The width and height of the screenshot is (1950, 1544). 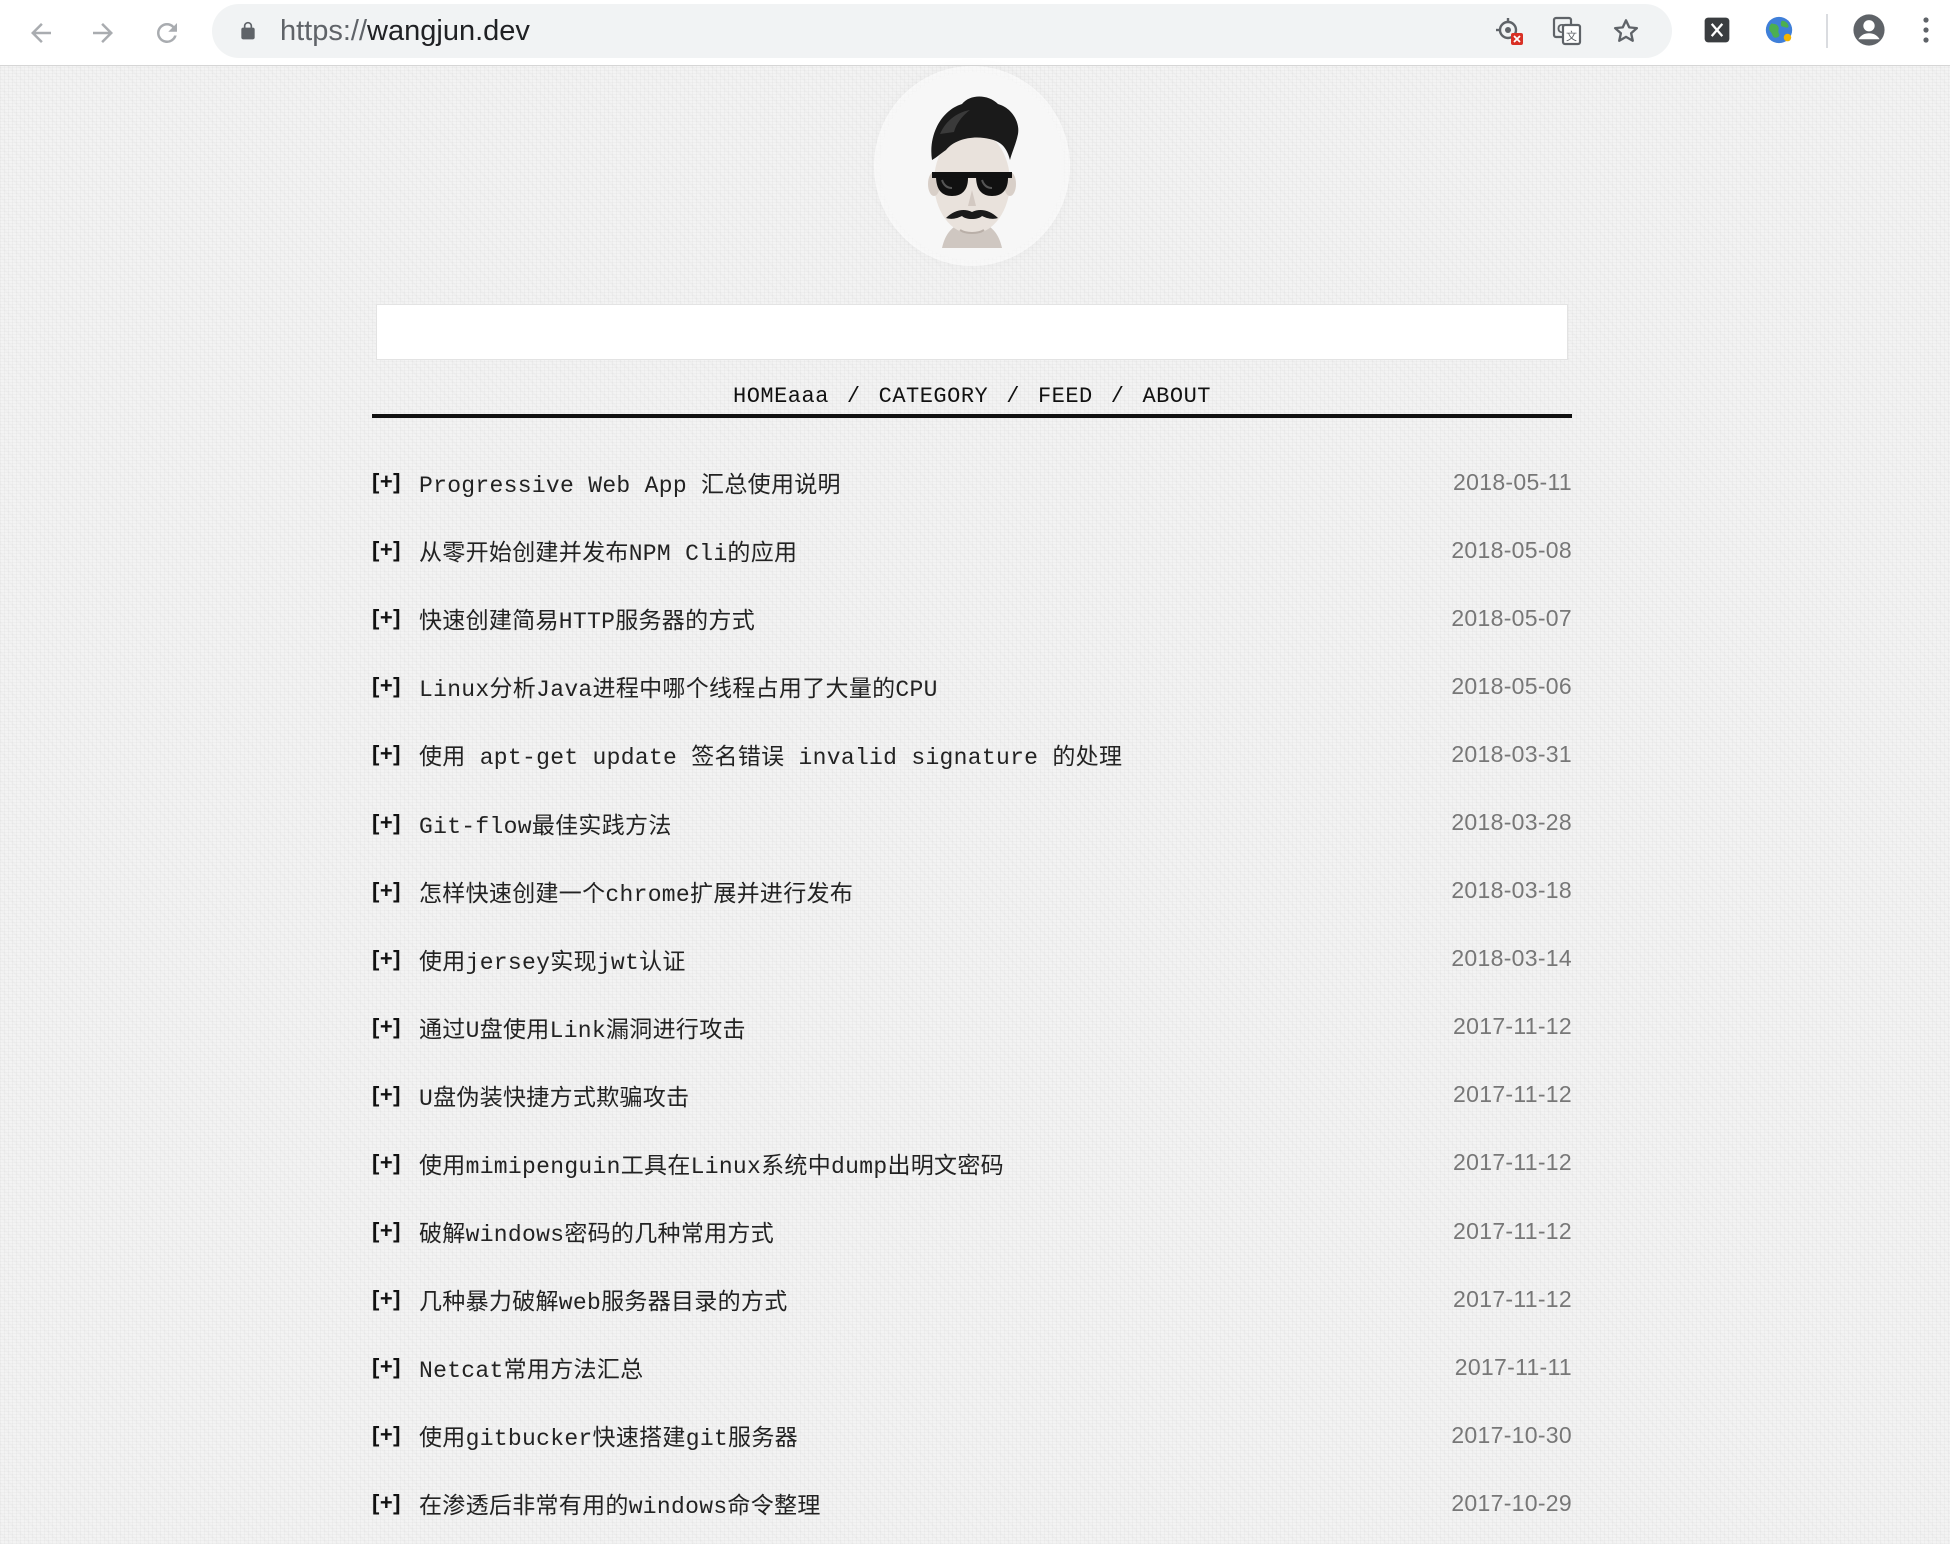 I want to click on post-date: 2018-05-08, so click(x=1511, y=549).